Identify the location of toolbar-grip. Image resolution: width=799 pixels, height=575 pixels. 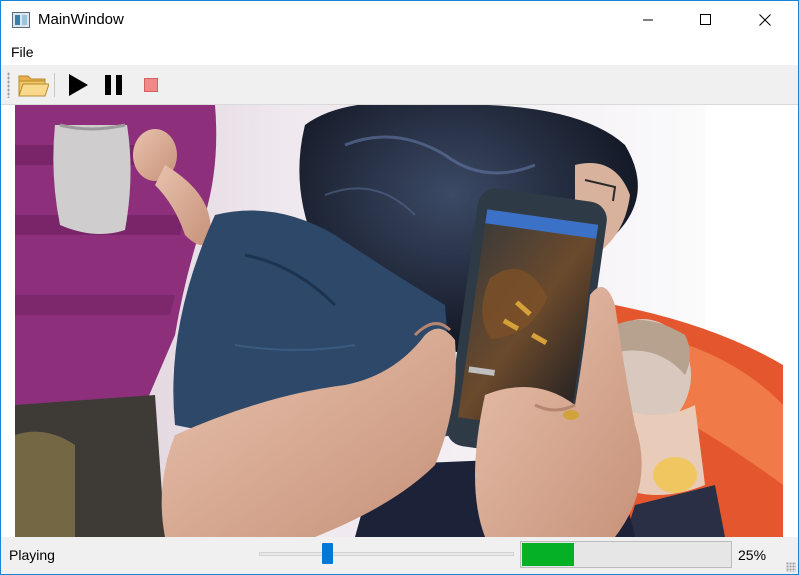
(8, 85).